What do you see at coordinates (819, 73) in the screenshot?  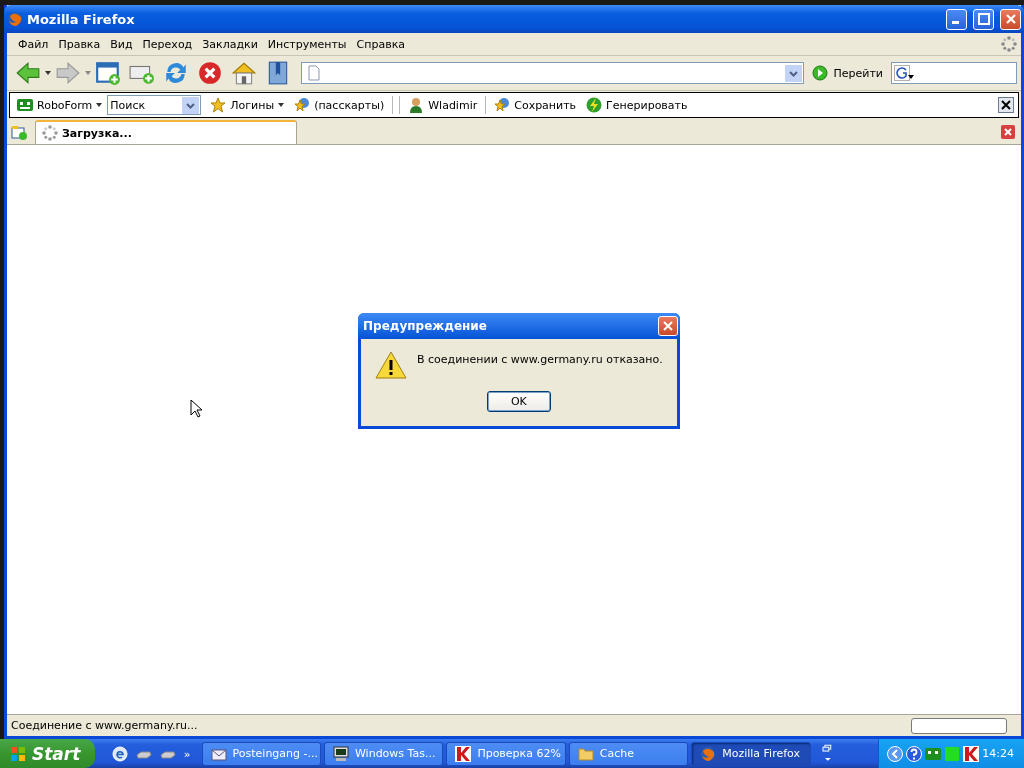 I see `play-icon` at bounding box center [819, 73].